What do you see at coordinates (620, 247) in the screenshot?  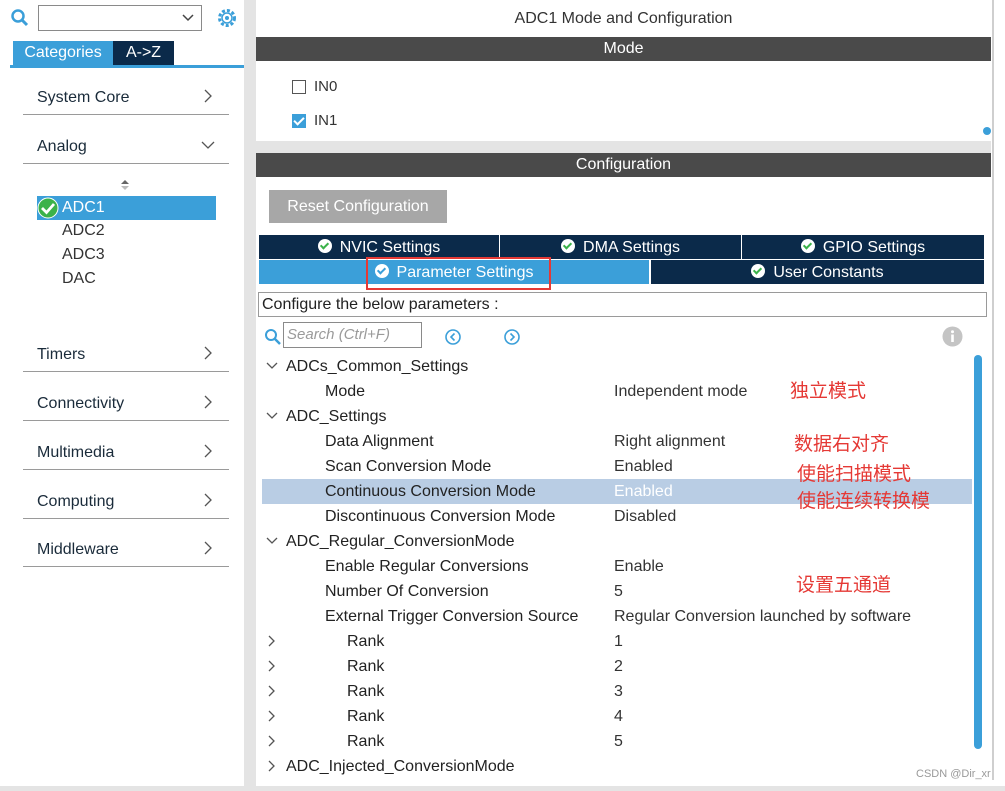 I see `tab-dma-settings: DMA Settings` at bounding box center [620, 247].